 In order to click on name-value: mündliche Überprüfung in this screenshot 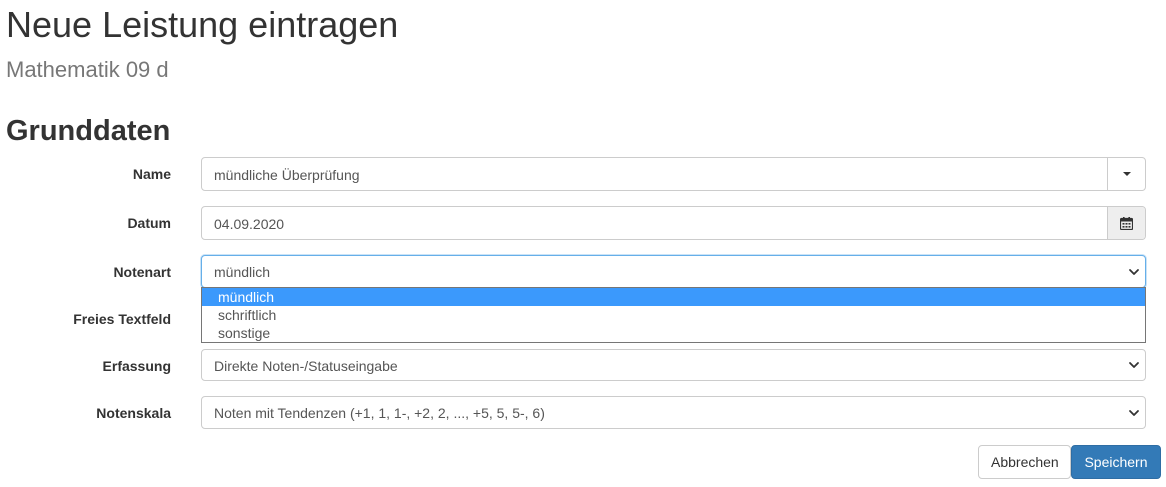, I will do `click(287, 175)`.